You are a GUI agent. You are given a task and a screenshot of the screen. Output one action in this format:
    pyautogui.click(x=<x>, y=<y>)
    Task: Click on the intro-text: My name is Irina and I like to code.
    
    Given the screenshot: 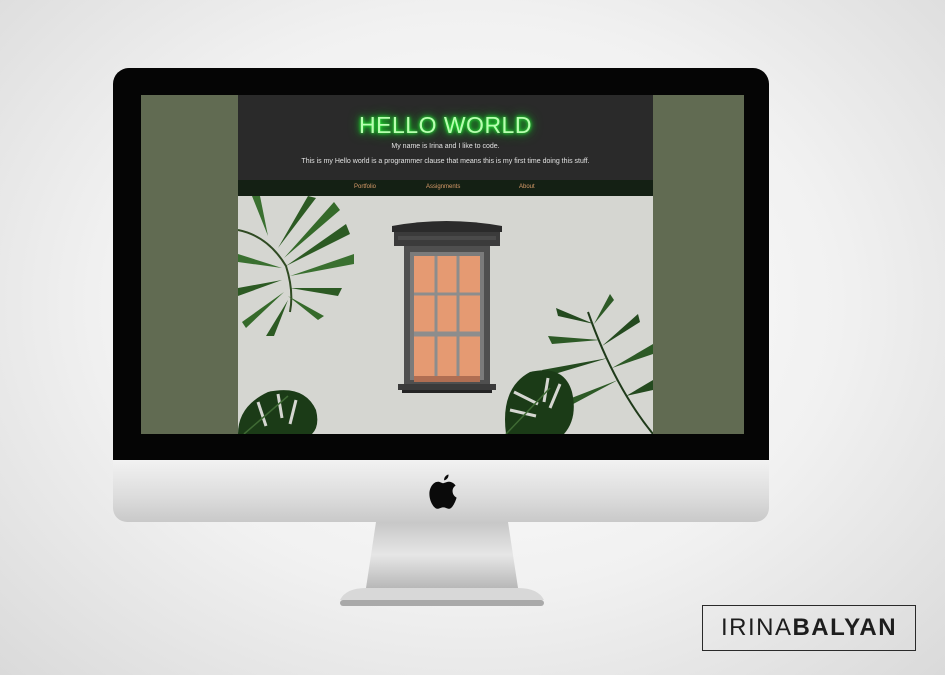 What is the action you would take?
    pyautogui.click(x=445, y=146)
    